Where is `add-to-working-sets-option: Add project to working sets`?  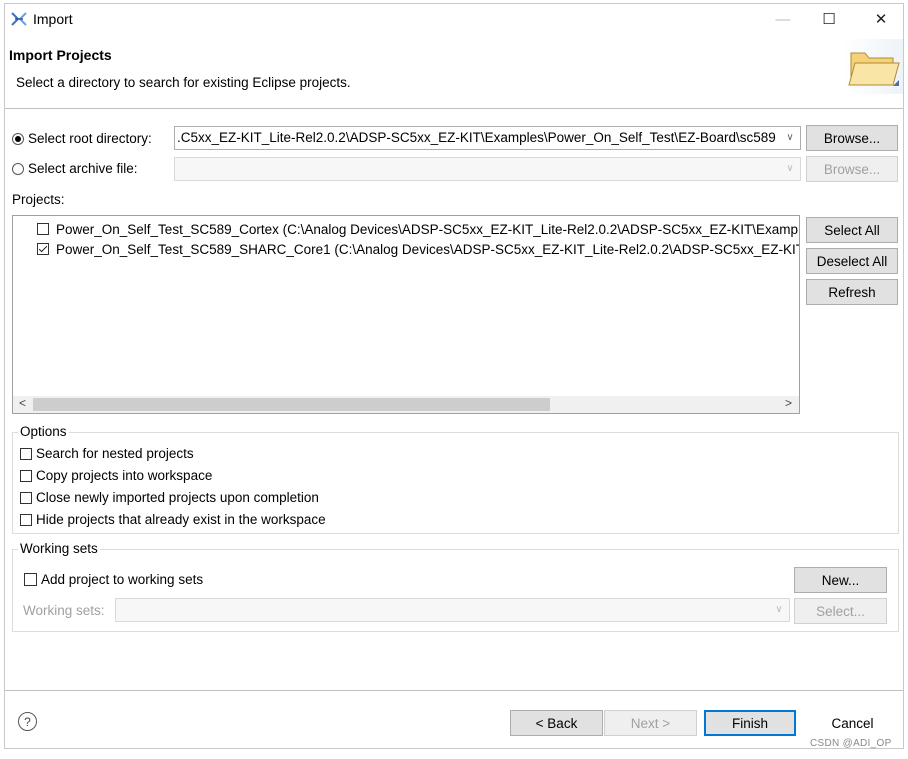 add-to-working-sets-option: Add project to working sets is located at coordinates (113, 579).